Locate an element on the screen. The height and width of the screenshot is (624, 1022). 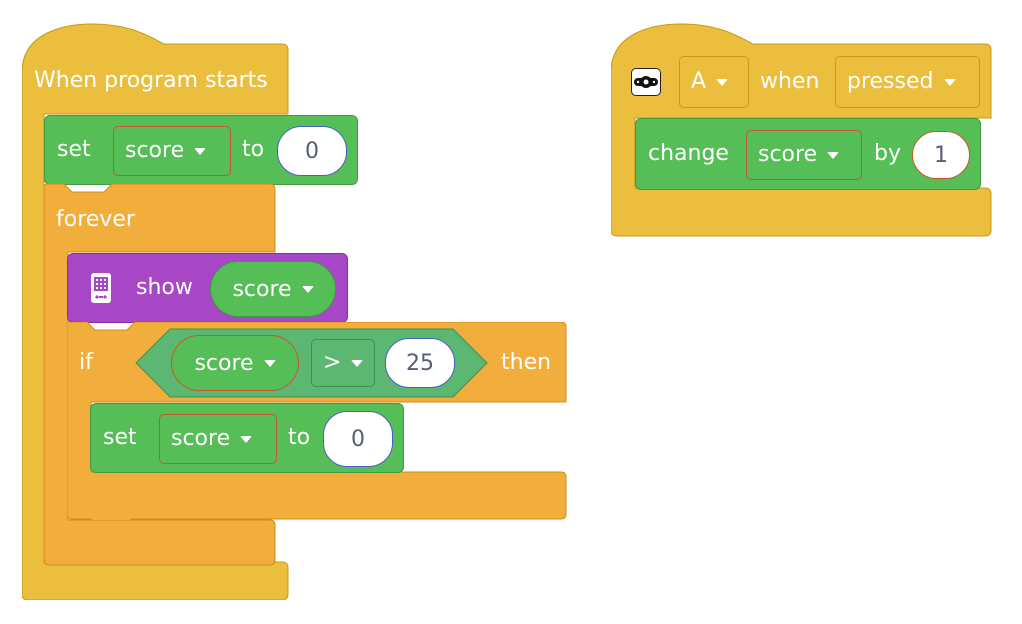
value-text: 1 is located at coordinates (941, 155).